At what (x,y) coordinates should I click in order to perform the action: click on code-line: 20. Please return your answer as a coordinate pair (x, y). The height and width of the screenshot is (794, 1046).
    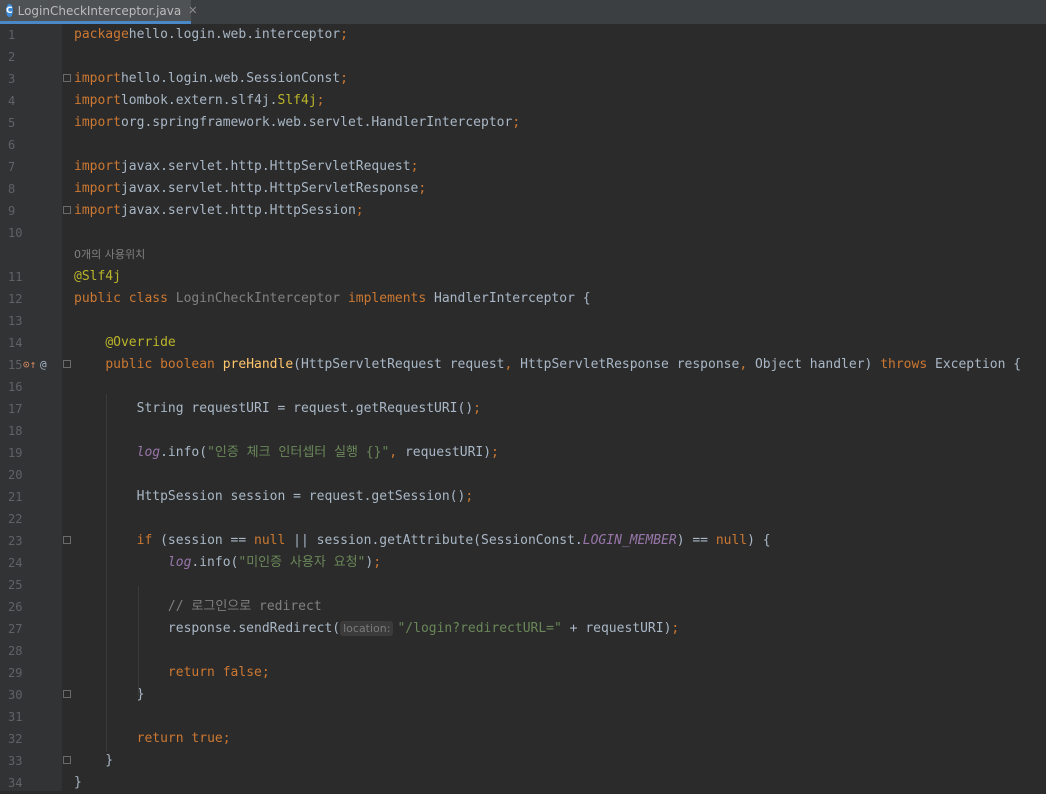
    Looking at the image, I should click on (523, 475).